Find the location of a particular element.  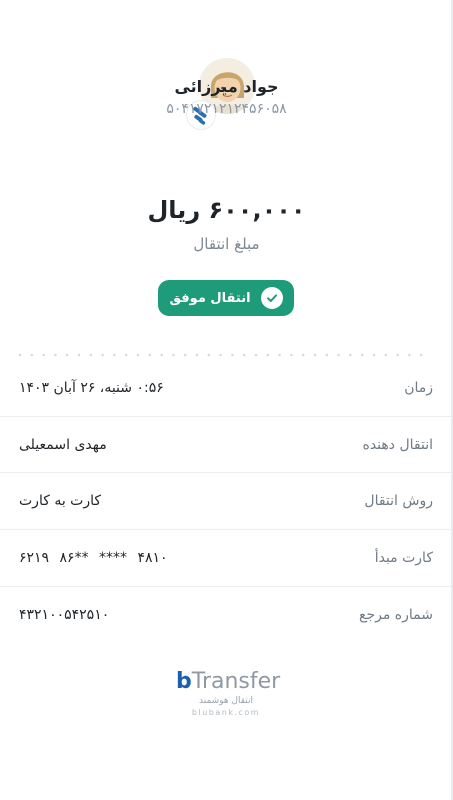

detail-label: کارت مبدأ is located at coordinates (403, 558).